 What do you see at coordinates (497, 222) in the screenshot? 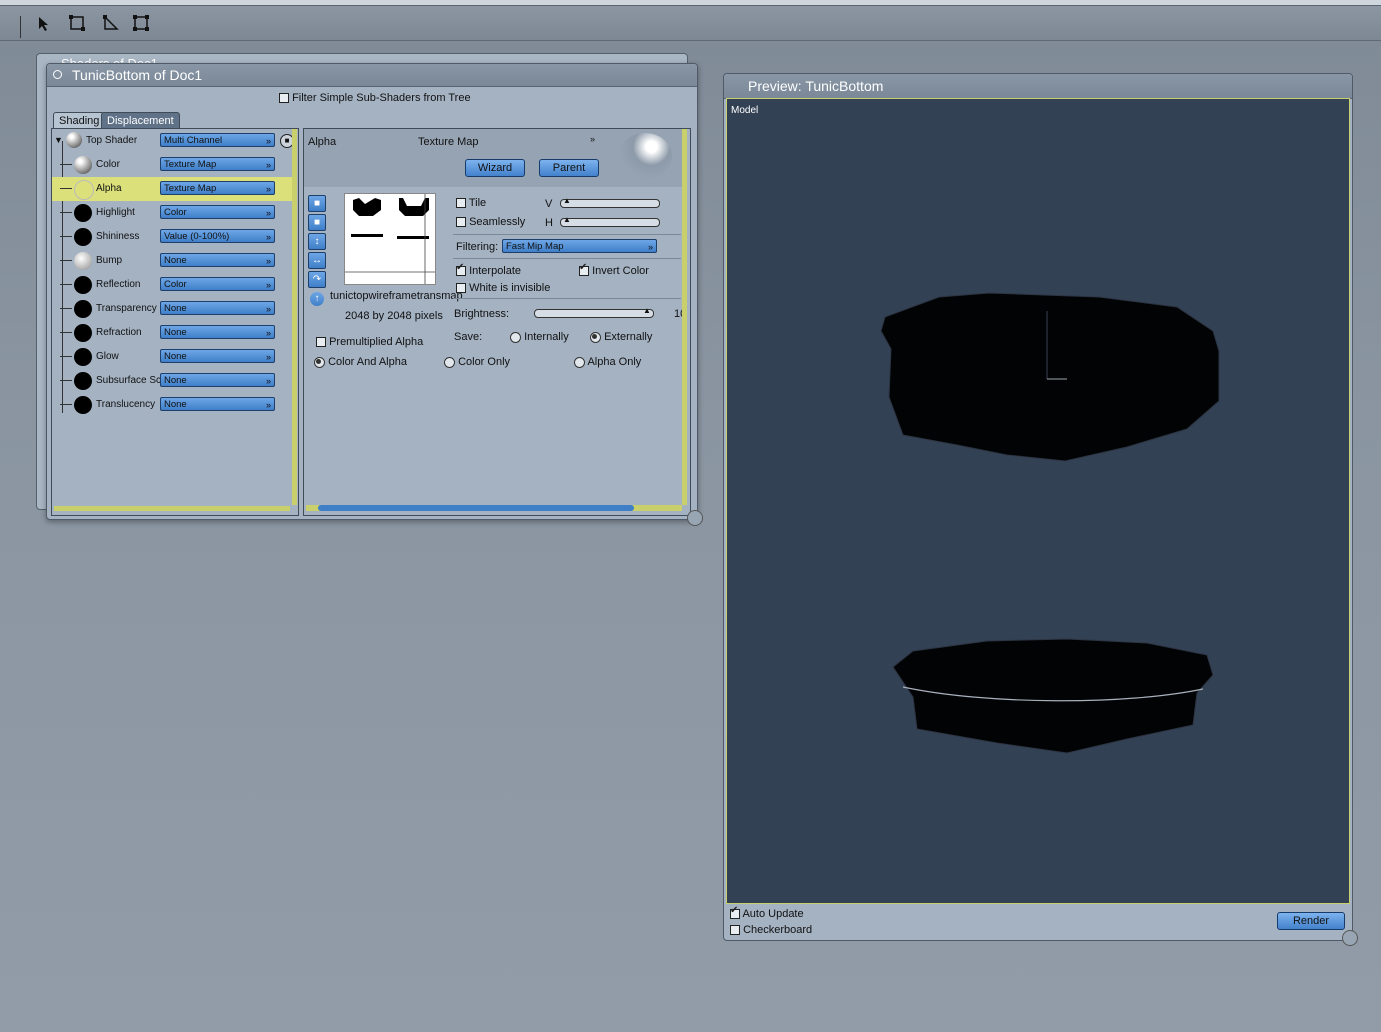
I see `seamlessly-label: Seamlessly` at bounding box center [497, 222].